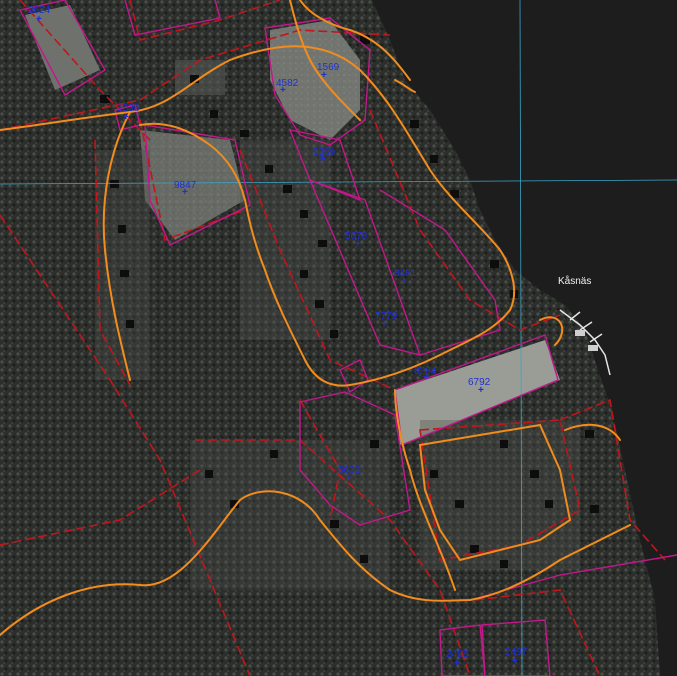 The image size is (677, 676). Describe the element at coordinates (386, 316) in the screenshot. I see `parcel-label: 7779` at that location.